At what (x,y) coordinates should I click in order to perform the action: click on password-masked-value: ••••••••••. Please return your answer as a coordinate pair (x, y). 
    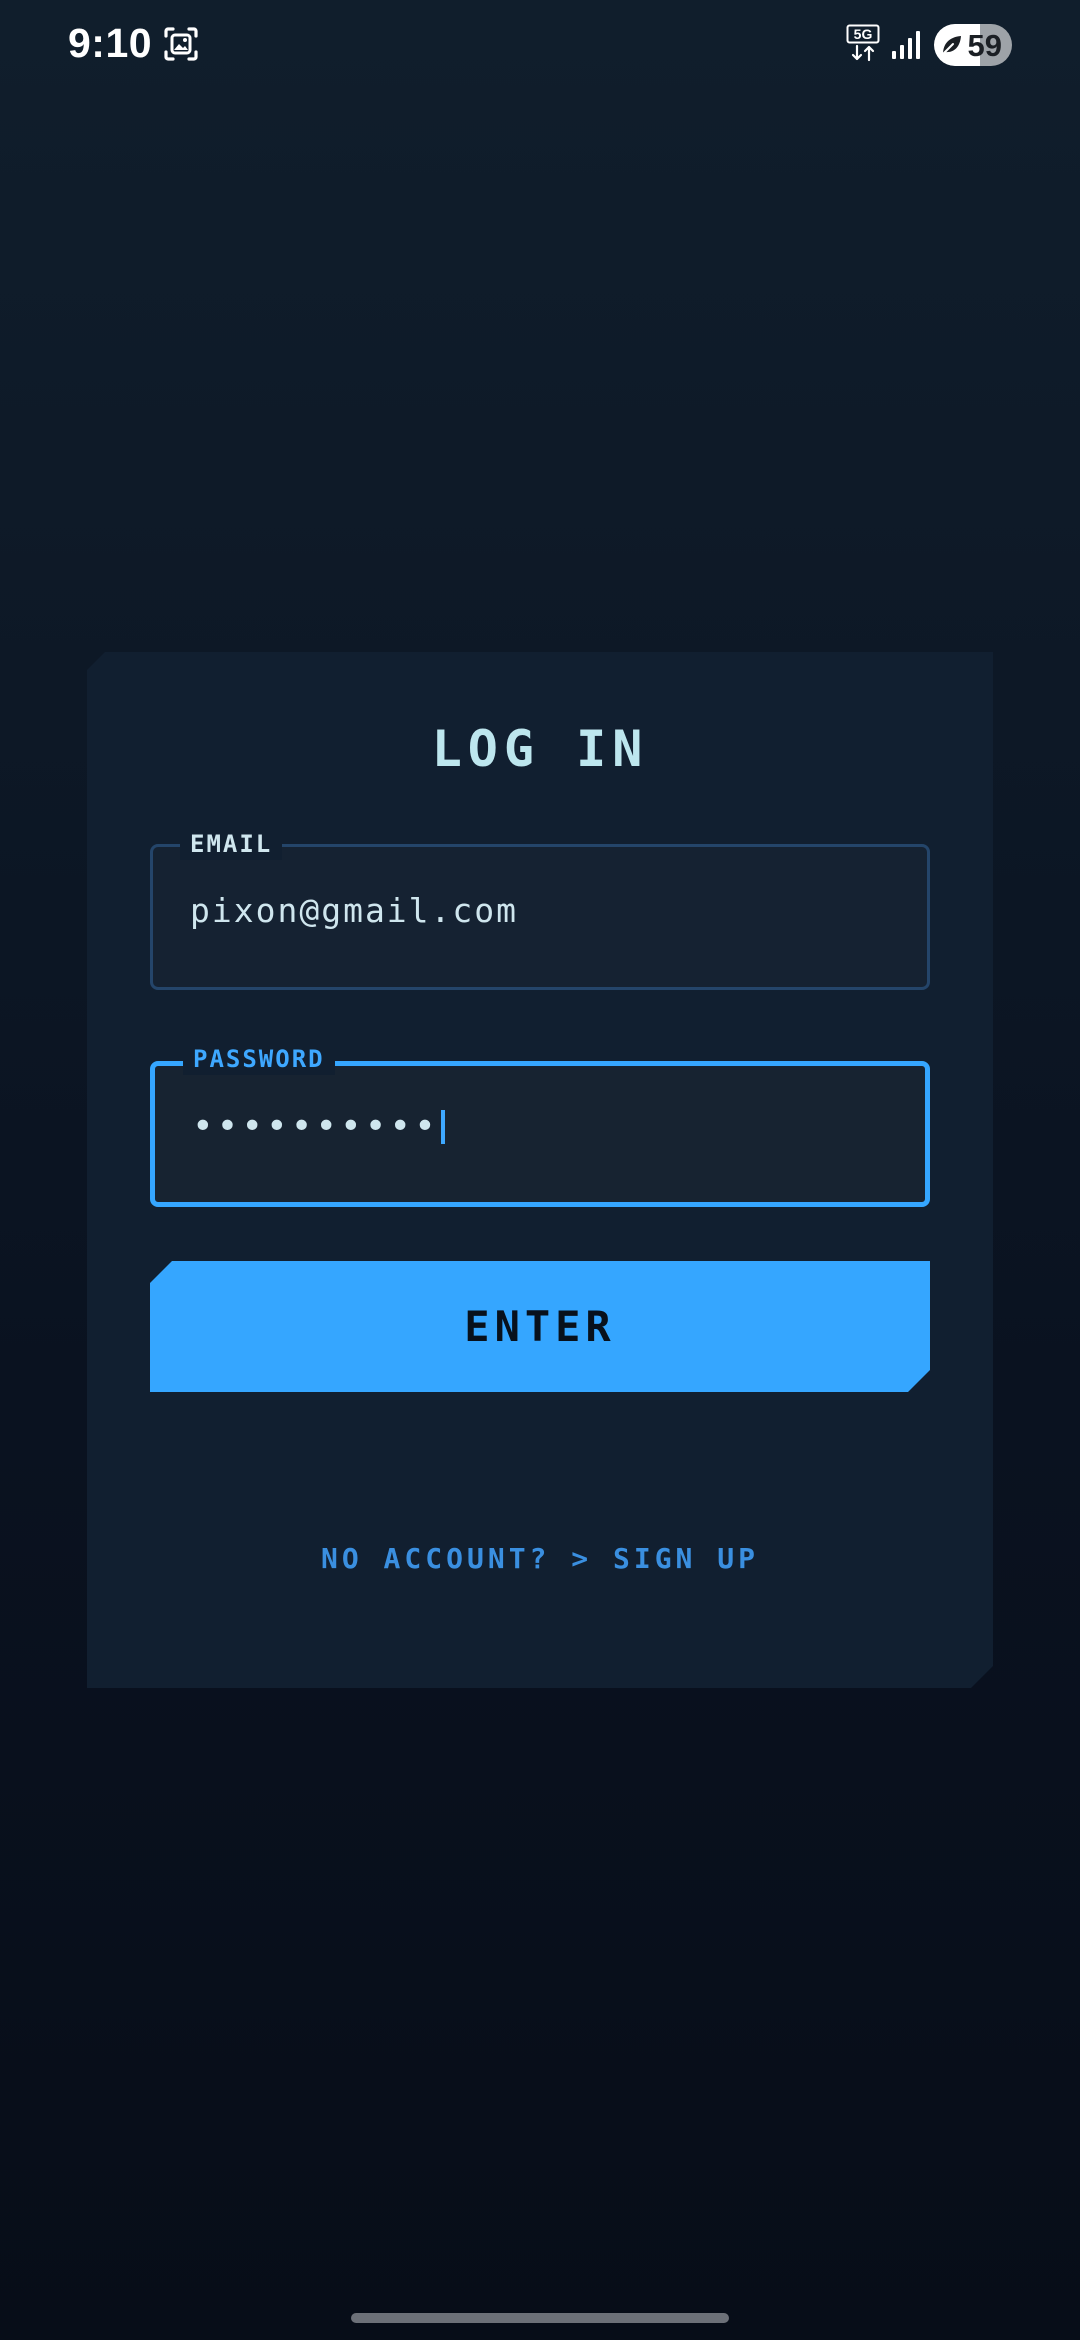
    Looking at the image, I should click on (315, 1126).